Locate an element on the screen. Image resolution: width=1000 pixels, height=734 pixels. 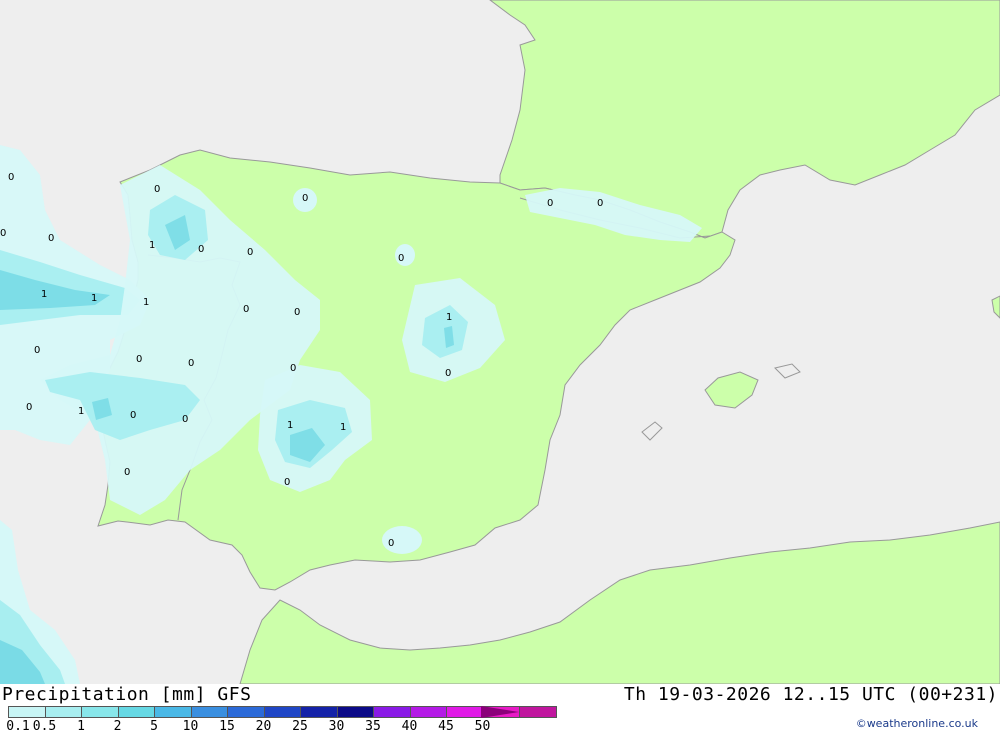
valid-datetime: Th 19-03-2026 12..15 UTC (00+231) is located at coordinates (810, 694).